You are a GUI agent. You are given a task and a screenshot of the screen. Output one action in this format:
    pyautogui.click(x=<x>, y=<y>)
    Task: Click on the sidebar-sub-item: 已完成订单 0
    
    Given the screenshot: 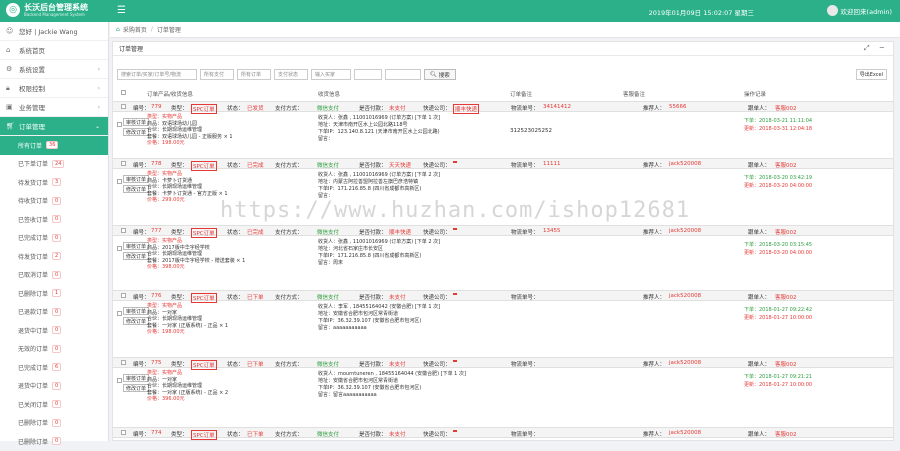 What is the action you would take?
    pyautogui.click(x=54, y=238)
    